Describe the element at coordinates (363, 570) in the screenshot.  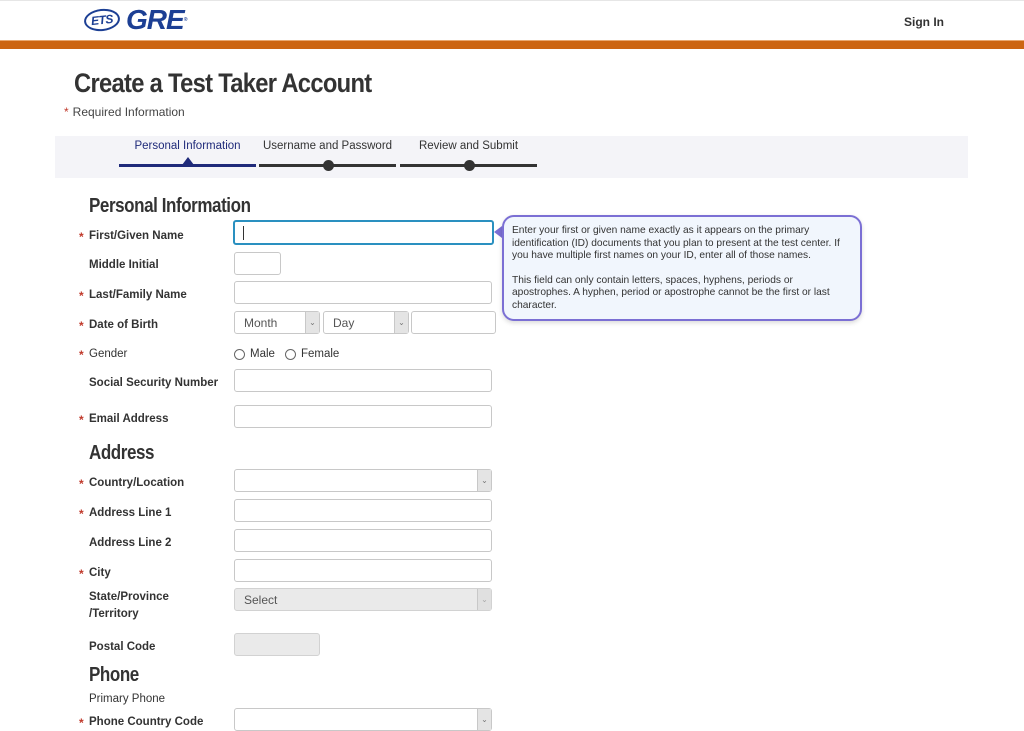
I see `city-input` at that location.